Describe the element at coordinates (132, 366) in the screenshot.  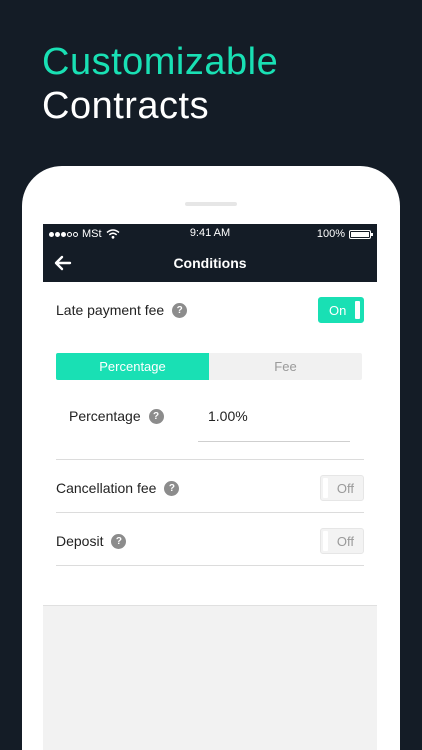
I see `segment-percentage: Percentage` at that location.